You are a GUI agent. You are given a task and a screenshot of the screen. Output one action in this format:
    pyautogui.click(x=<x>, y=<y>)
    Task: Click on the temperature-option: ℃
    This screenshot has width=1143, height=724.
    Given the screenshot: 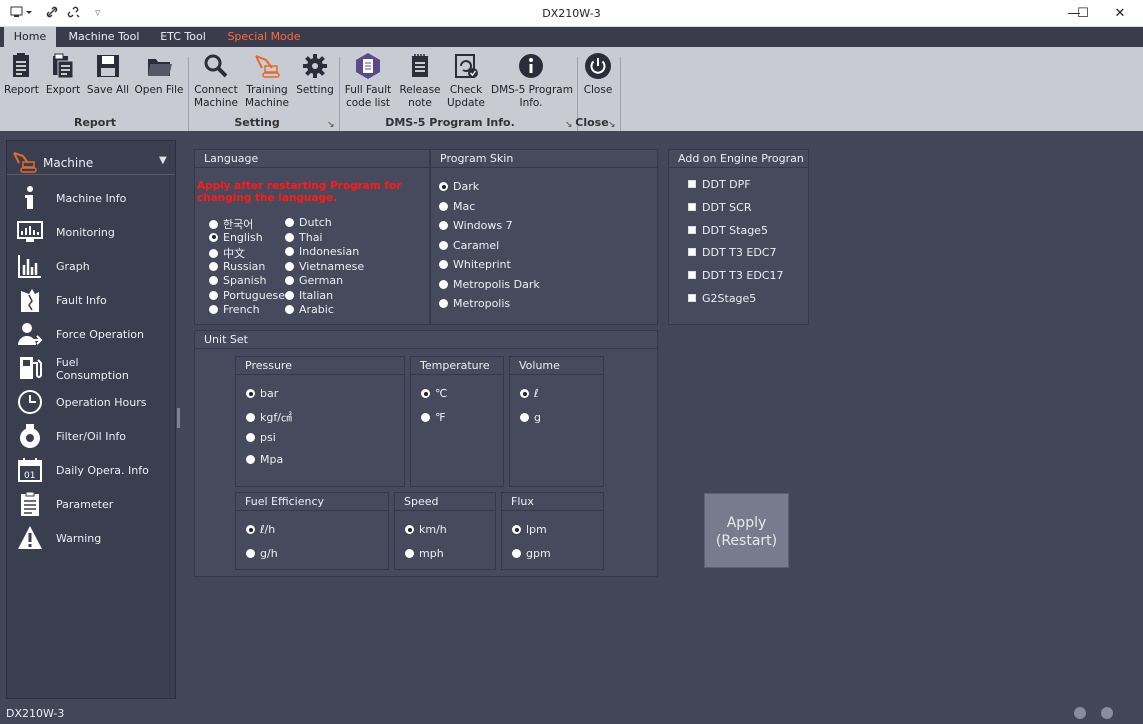 What is the action you would take?
    pyautogui.click(x=434, y=394)
    